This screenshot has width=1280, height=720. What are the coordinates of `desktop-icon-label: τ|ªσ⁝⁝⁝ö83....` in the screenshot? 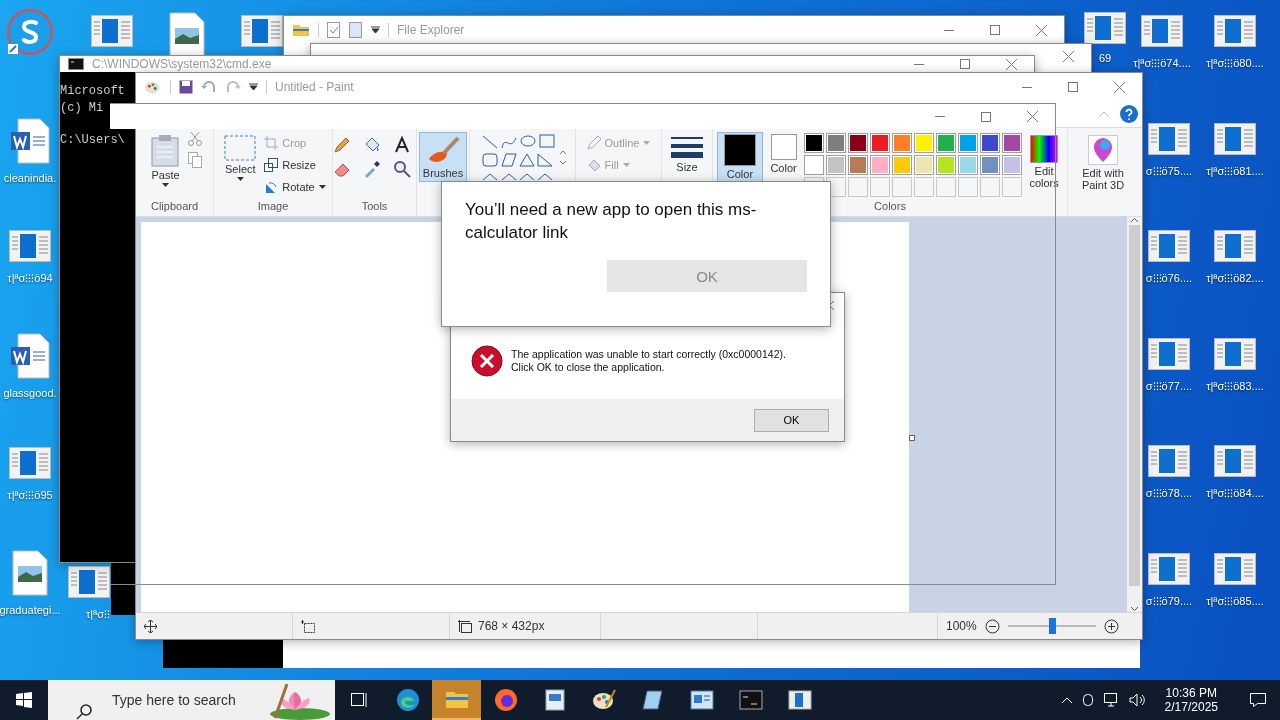 It's located at (1235, 386).